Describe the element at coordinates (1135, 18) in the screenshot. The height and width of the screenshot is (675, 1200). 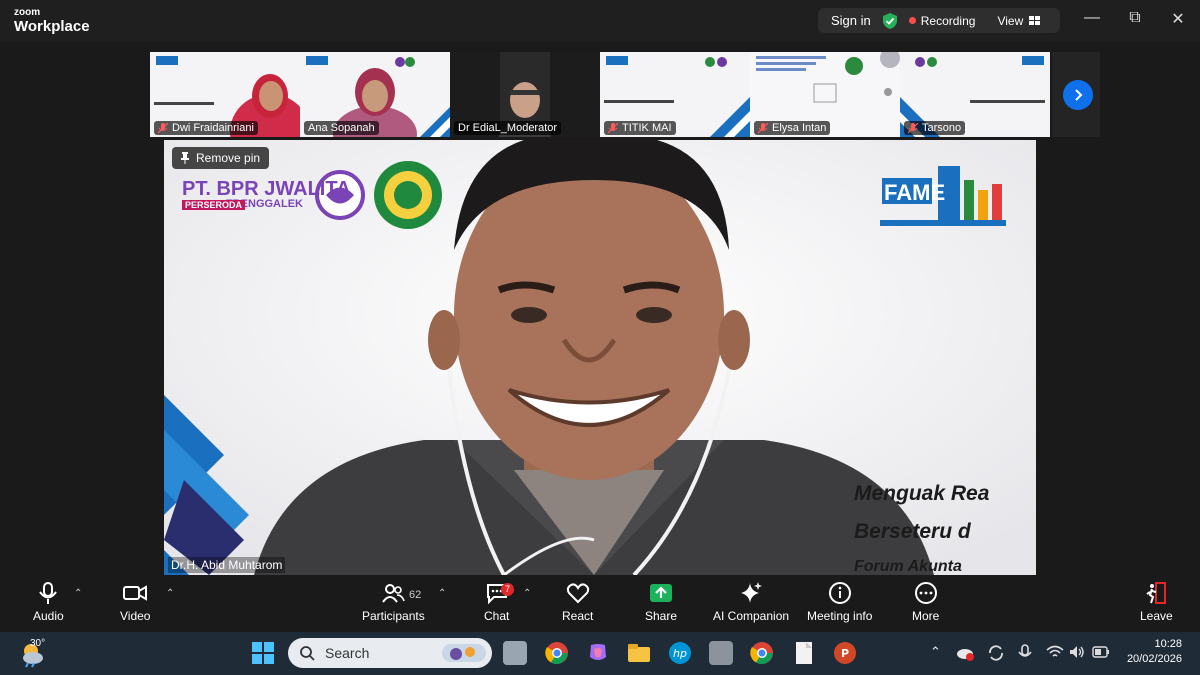
I see `restore-icon: ⧉` at that location.